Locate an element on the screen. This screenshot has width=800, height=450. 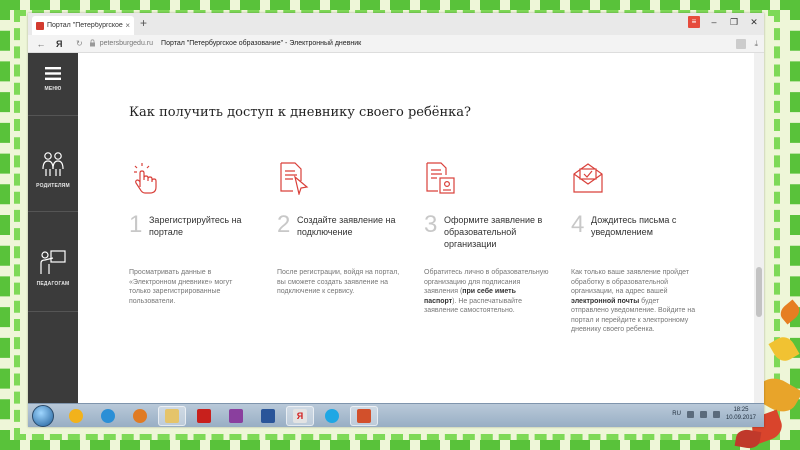
internet-explorer-icon is located at coordinates (108, 416).